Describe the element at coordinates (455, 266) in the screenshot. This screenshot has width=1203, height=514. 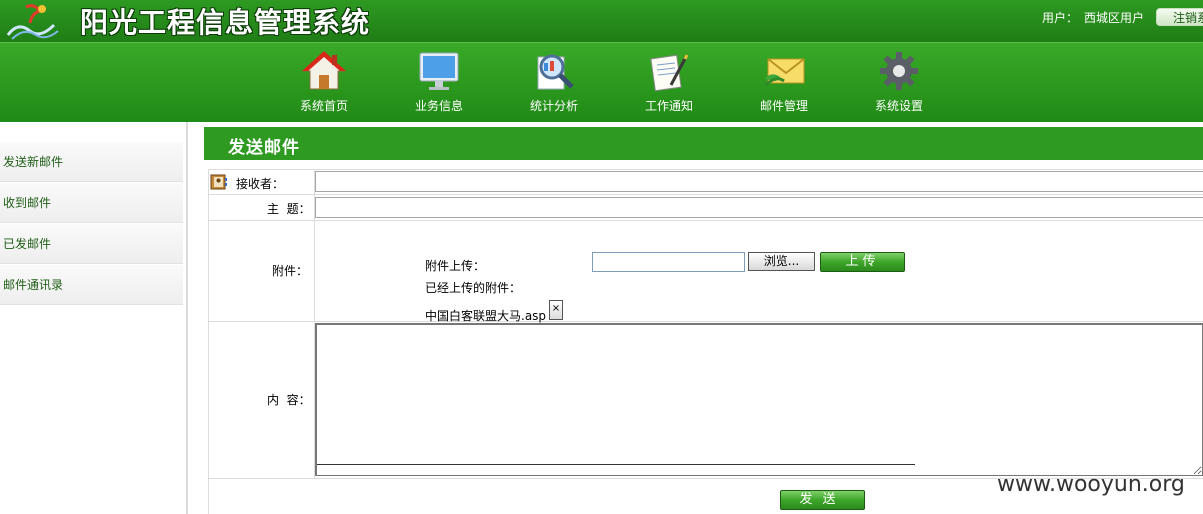
I see `attachment-upload-label: 附件上传：` at that location.